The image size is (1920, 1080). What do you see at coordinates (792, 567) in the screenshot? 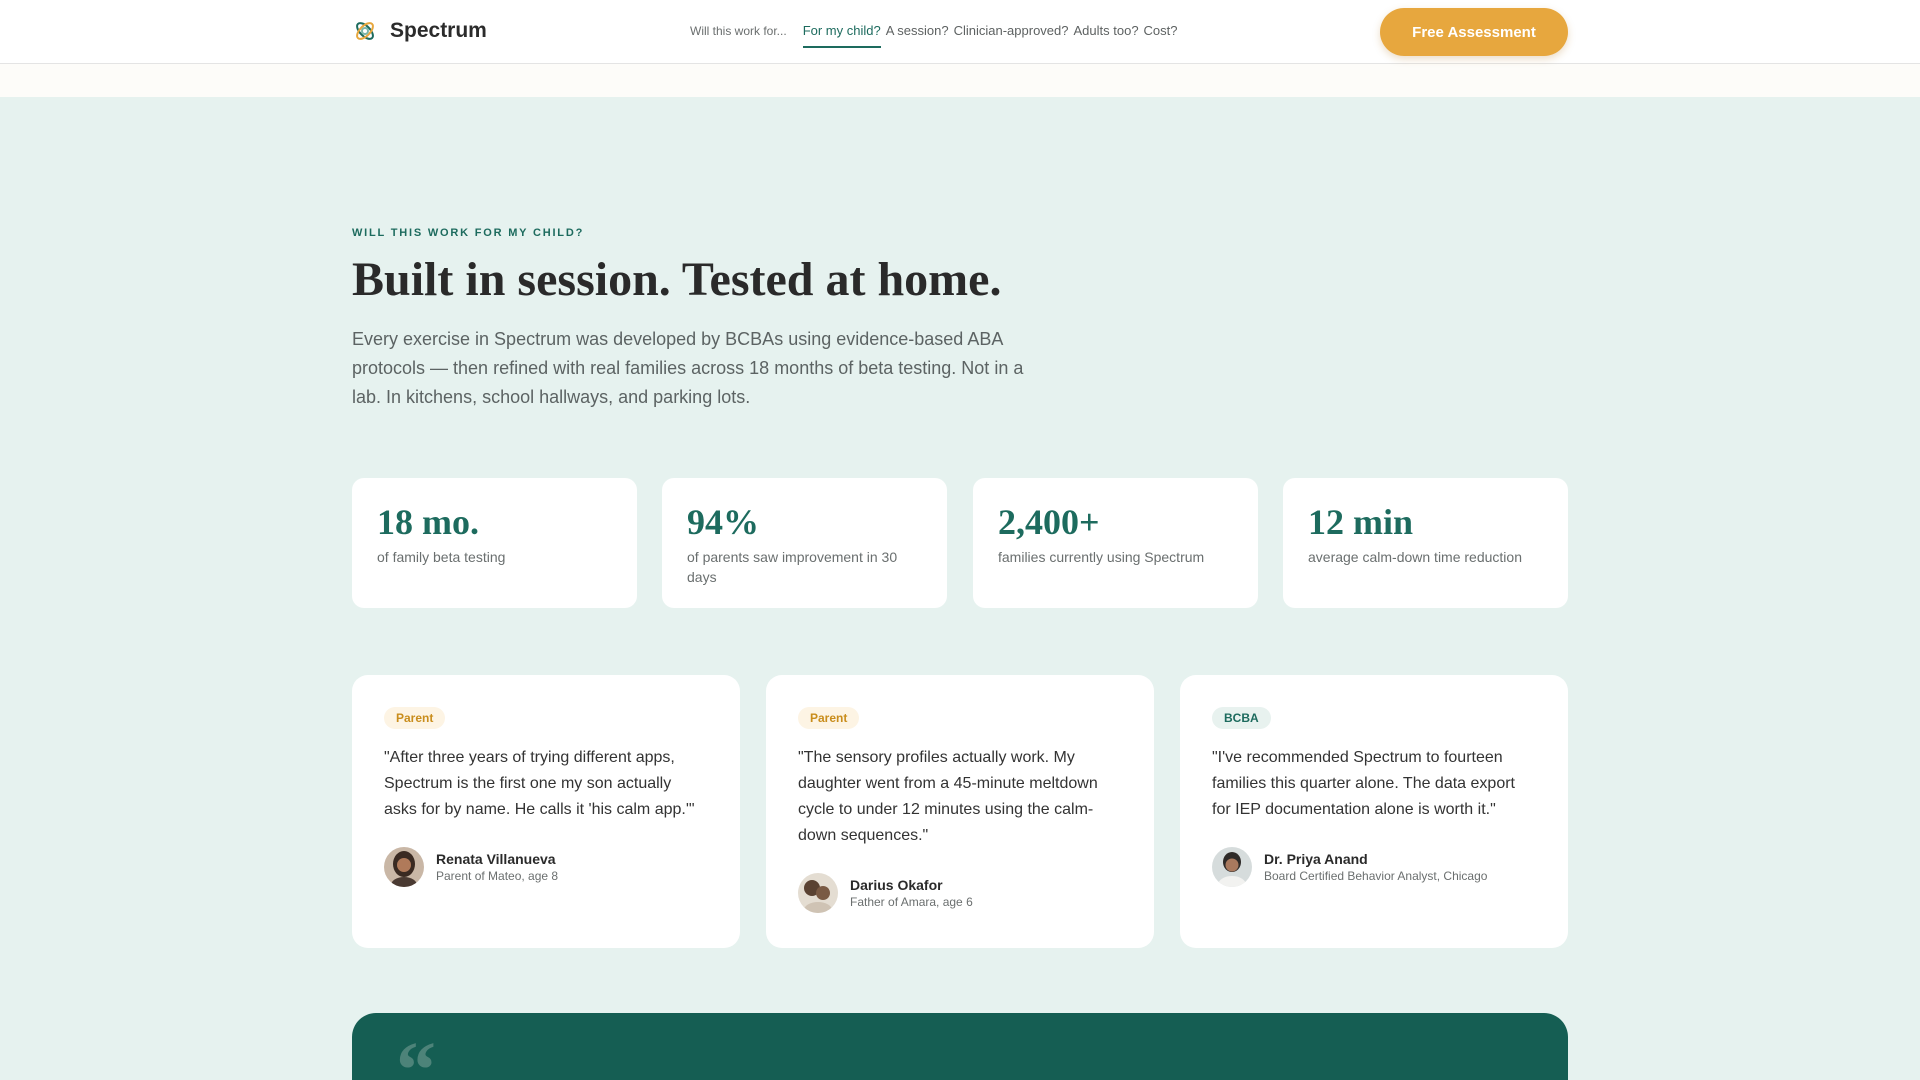
I see `stat-label: of parents saw improvement in 30 days` at bounding box center [792, 567].